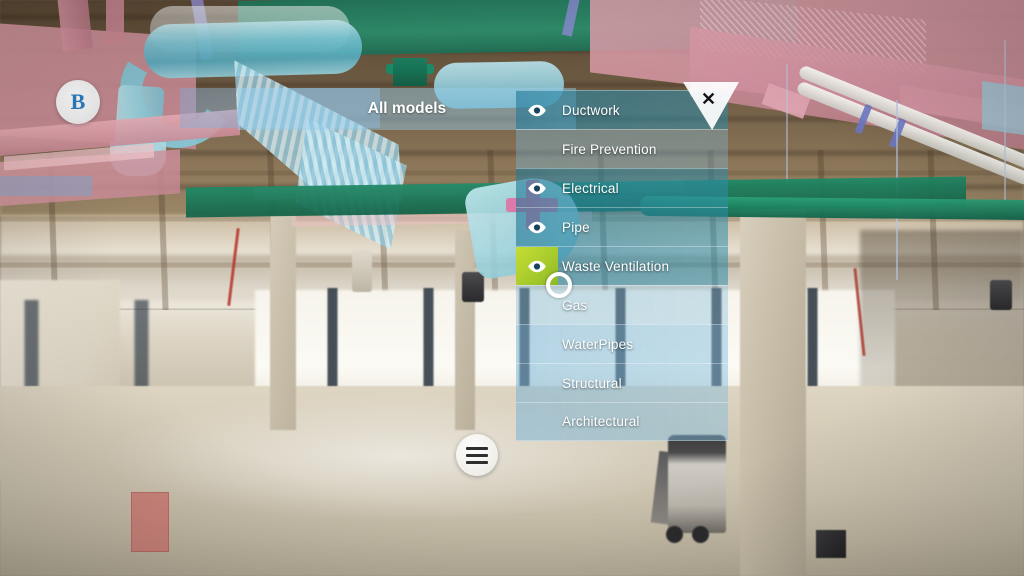  Describe the element at coordinates (622, 226) in the screenshot. I see `layer-row-pipe: Pipe` at that location.